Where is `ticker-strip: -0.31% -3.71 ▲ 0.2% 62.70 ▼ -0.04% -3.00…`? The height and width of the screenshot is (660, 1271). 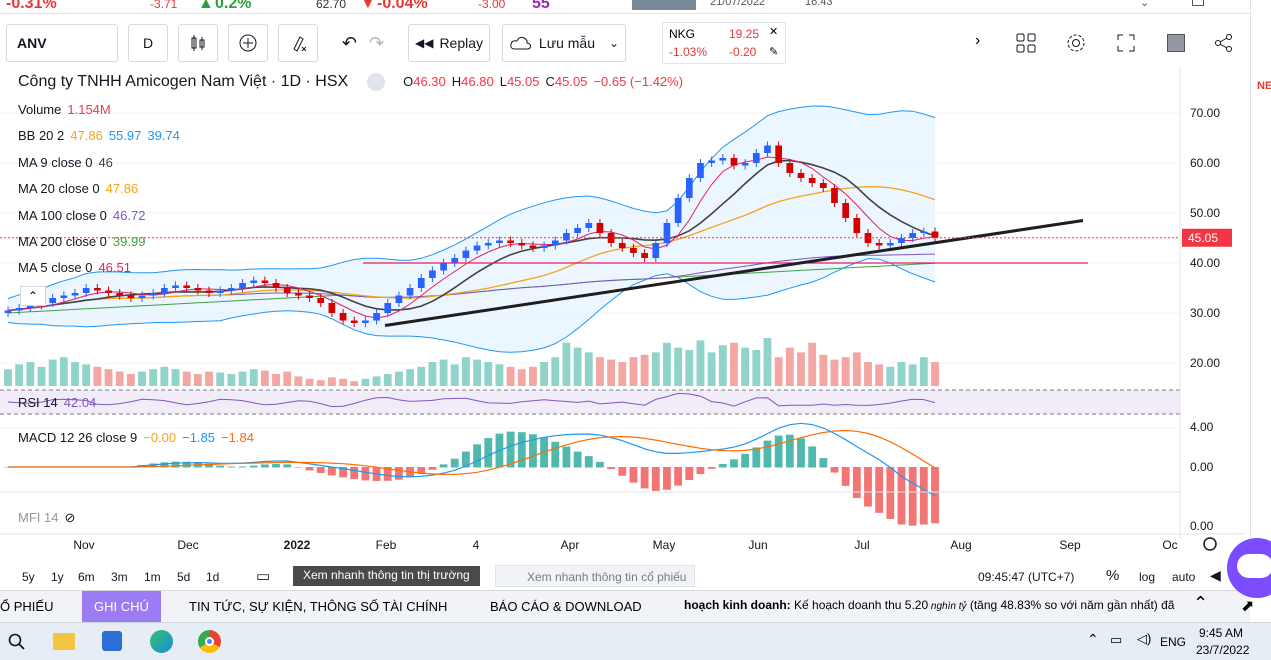 ticker-strip: -0.31% -3.71 ▲ 0.2% 62.70 ▼ -0.04% -3.00… is located at coordinates (635, 7).